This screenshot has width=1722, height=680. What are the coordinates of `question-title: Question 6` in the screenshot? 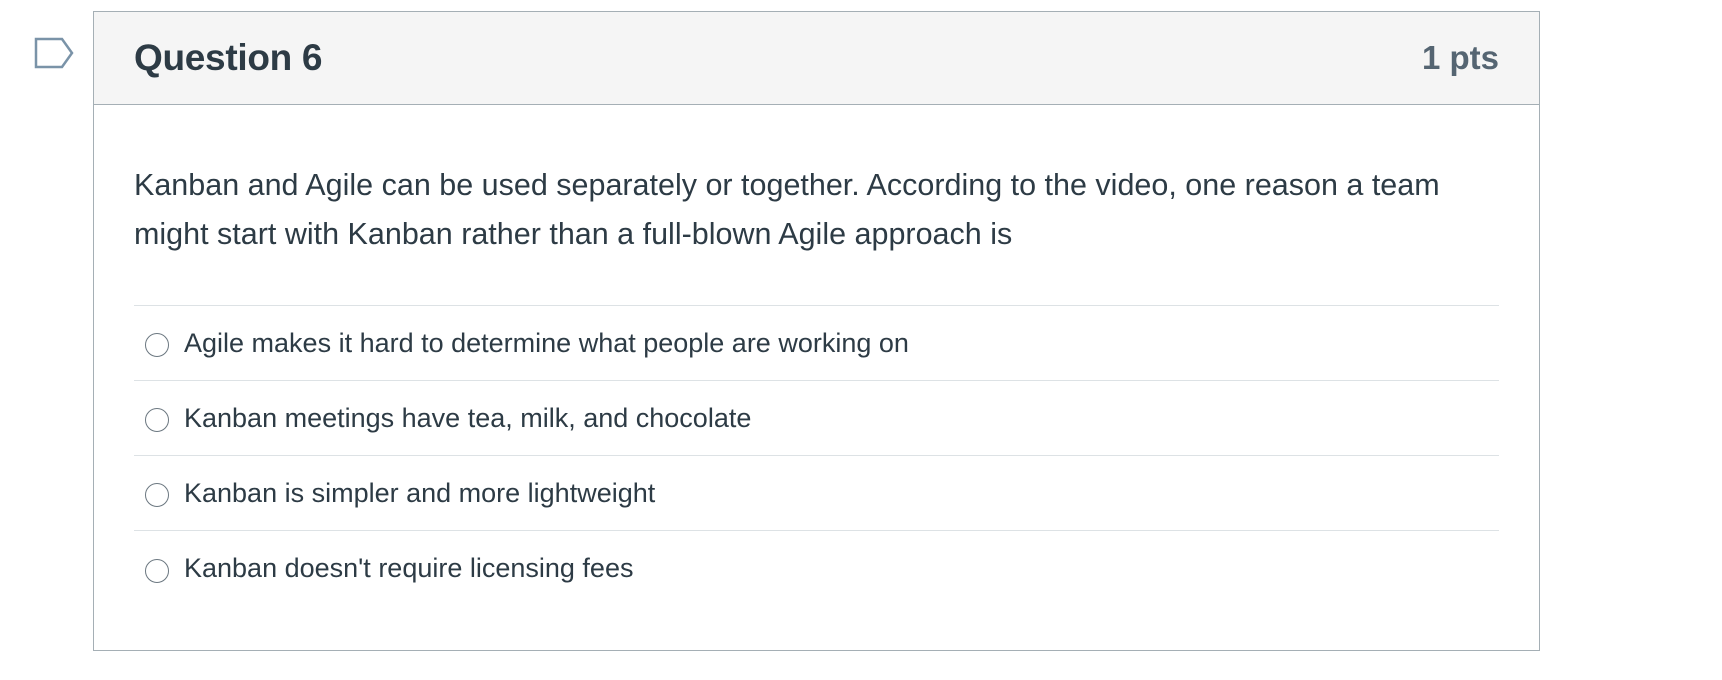 It's located at (228, 57).